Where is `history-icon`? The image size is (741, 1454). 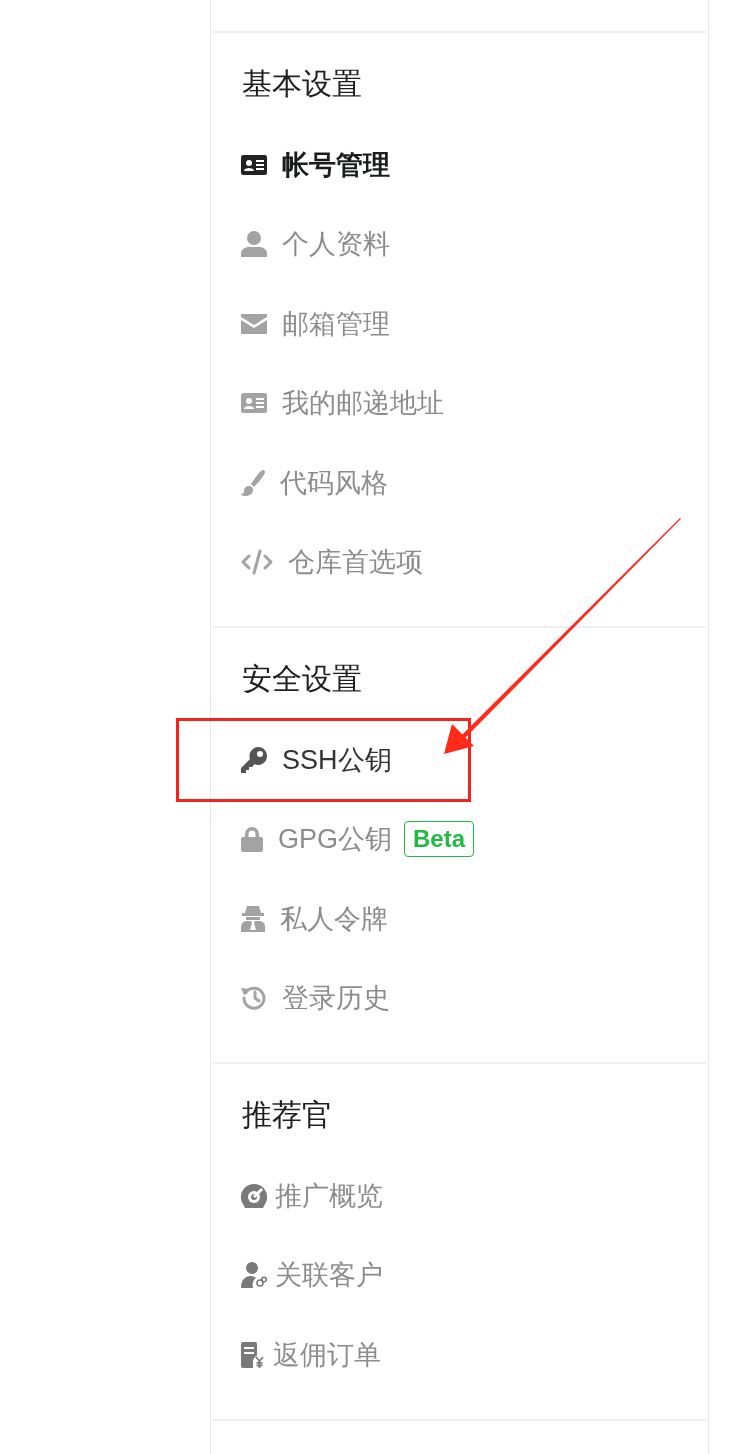 history-icon is located at coordinates (254, 998).